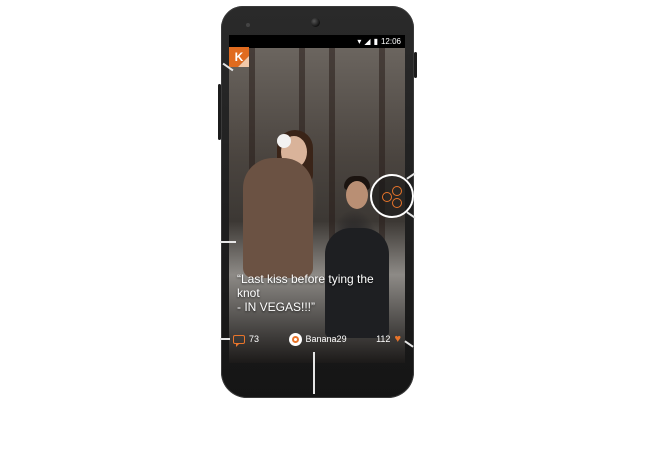  What do you see at coordinates (383, 339) in the screenshot?
I see `like-count: 112` at bounding box center [383, 339].